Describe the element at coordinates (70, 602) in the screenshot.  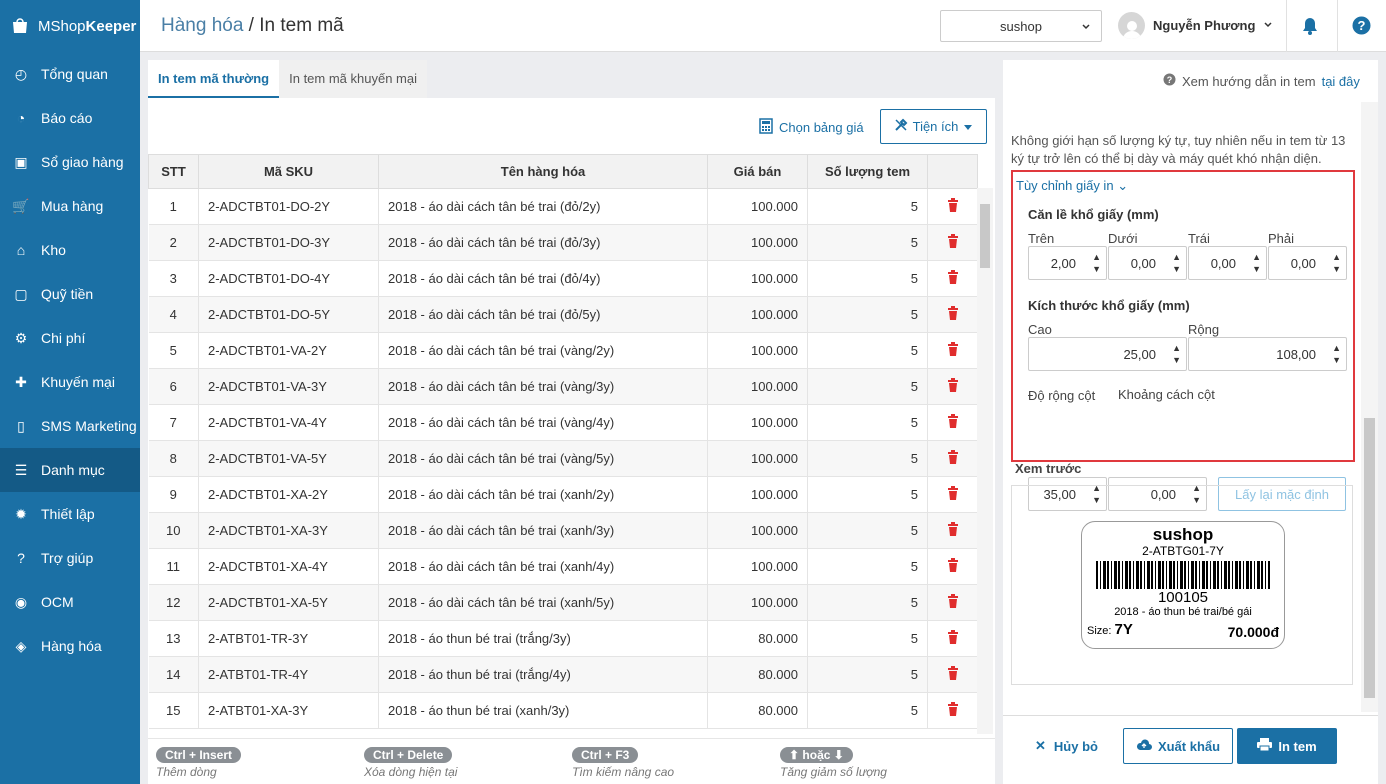
I see `sidebar-item-12: ◉ OCM` at that location.